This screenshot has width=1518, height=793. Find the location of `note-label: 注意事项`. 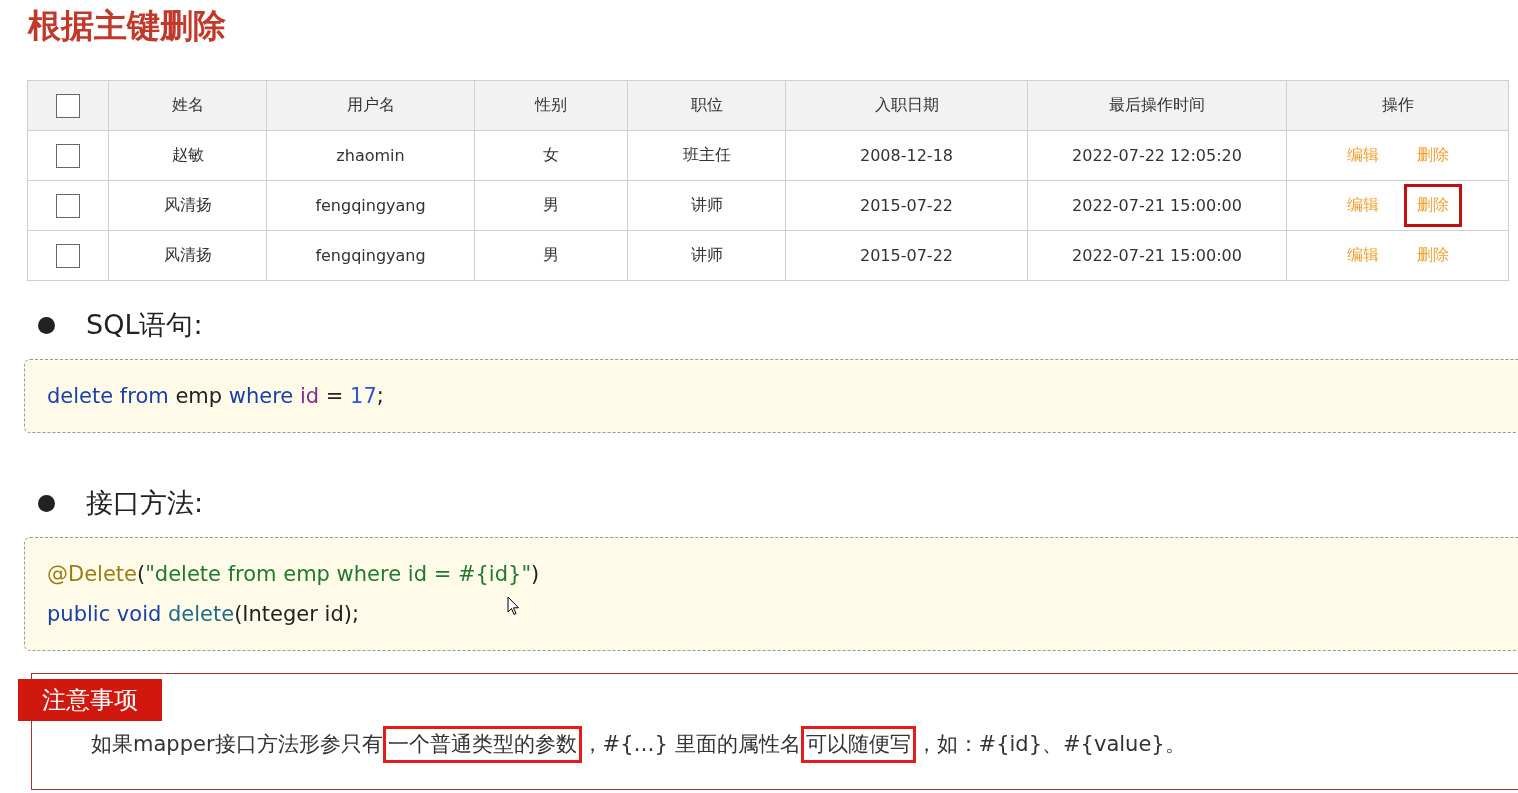

note-label: 注意事项 is located at coordinates (90, 700).